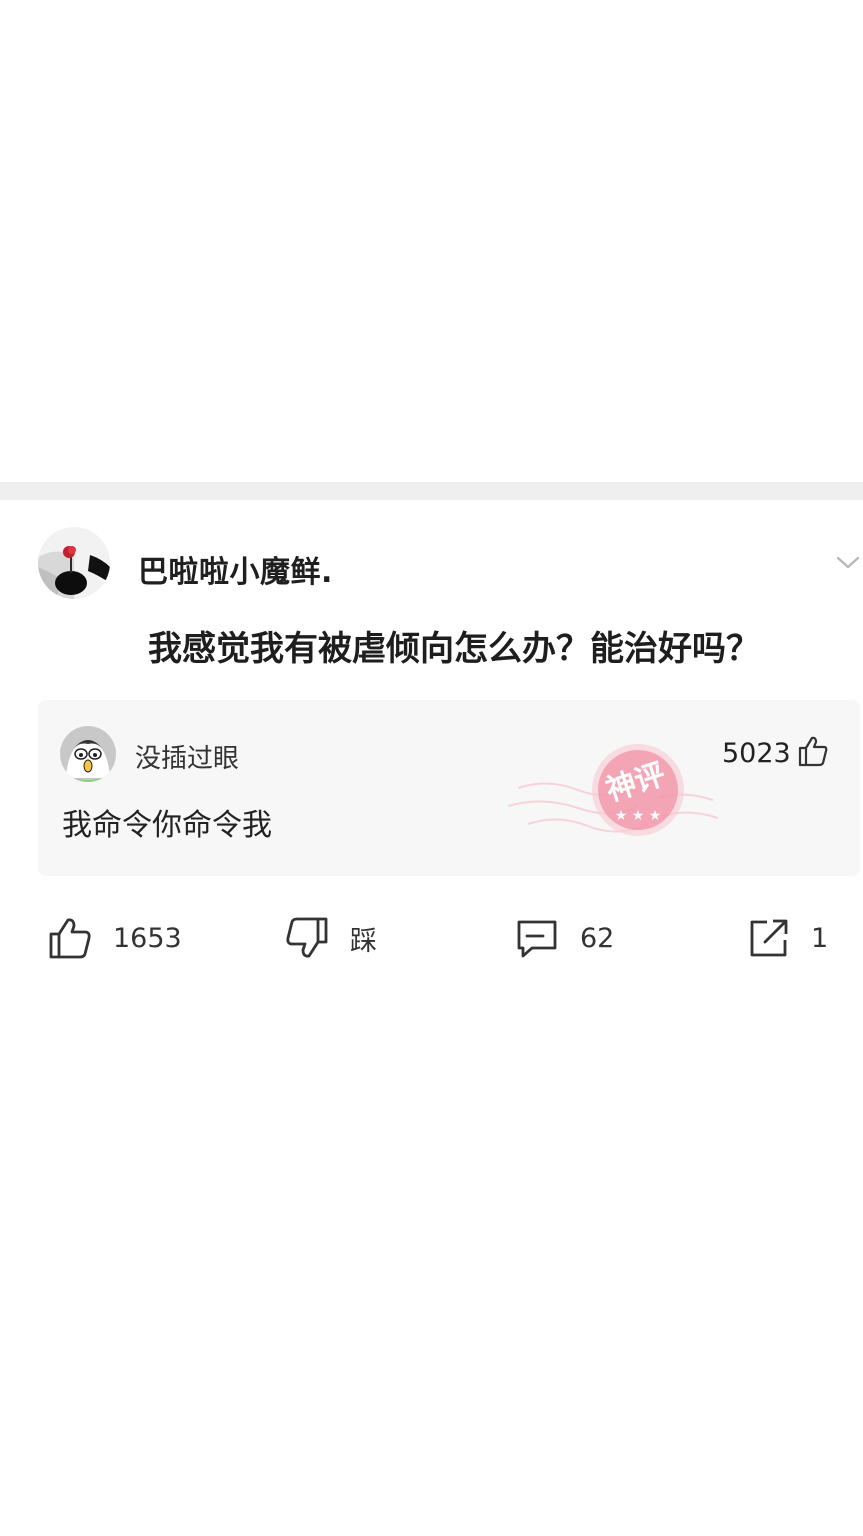 The image size is (863, 1536). What do you see at coordinates (431, 491) in the screenshot?
I see `section-divider` at bounding box center [431, 491].